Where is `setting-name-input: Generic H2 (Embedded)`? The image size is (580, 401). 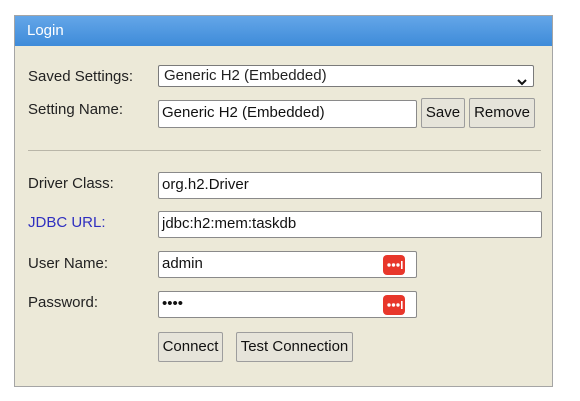
setting-name-input: Generic H2 (Embedded) is located at coordinates (287, 114).